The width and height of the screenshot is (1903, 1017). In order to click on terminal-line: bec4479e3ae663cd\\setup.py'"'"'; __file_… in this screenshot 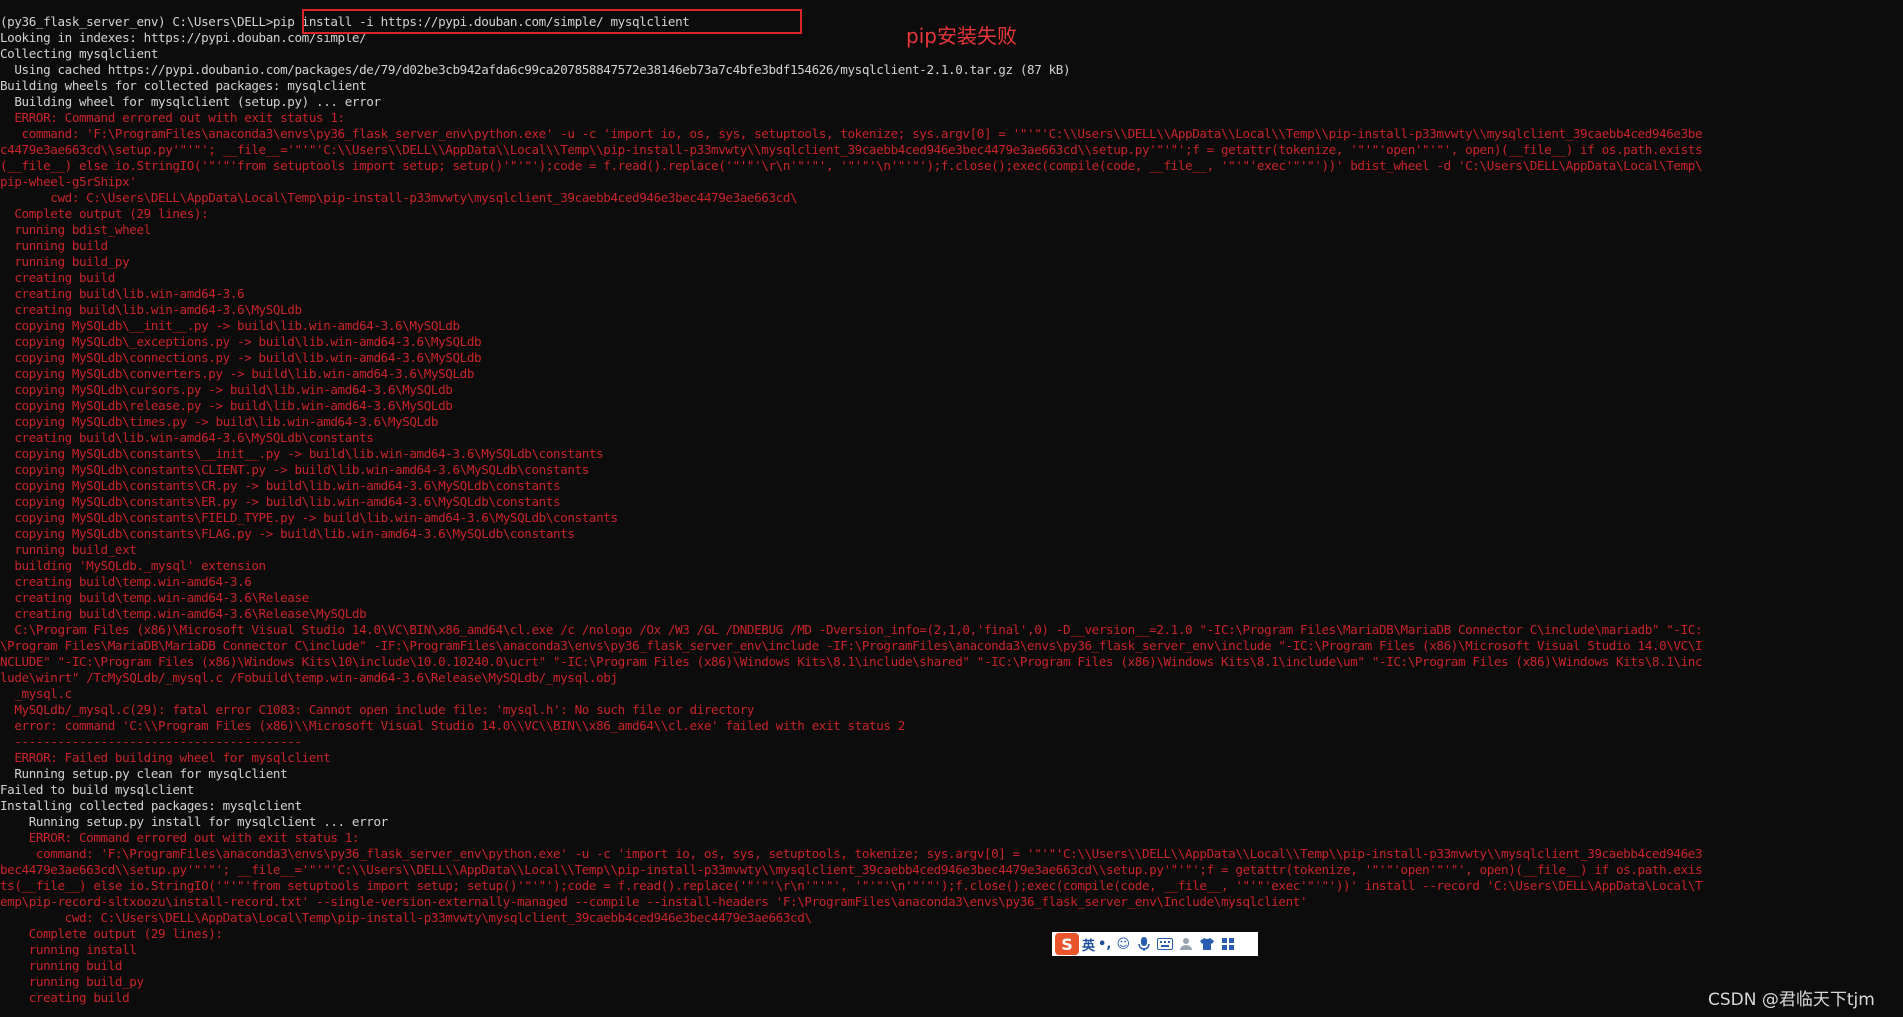, I will do `click(851, 869)`.